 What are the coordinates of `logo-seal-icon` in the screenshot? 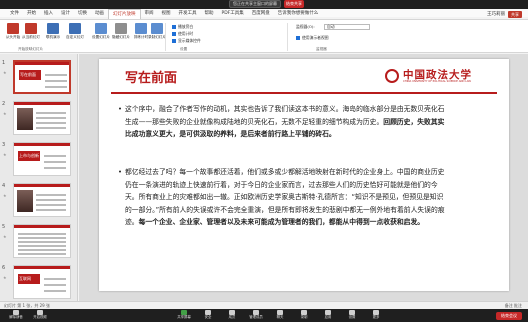 It's located at (392, 76).